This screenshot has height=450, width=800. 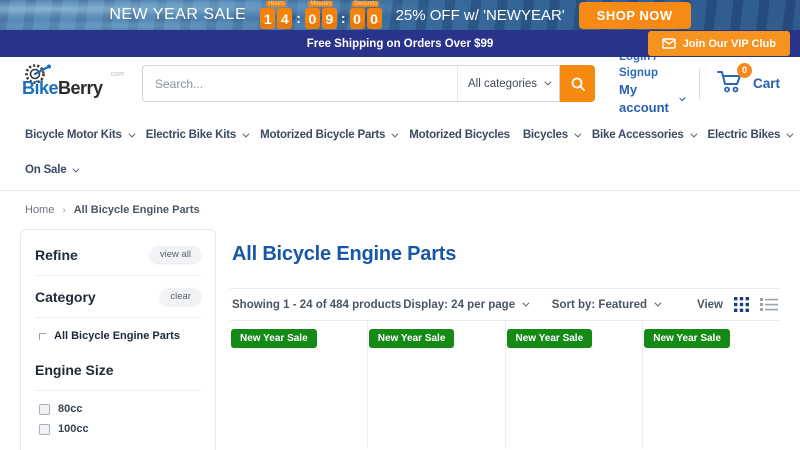 I want to click on my-account-dropdown: My account, so click(x=652, y=98).